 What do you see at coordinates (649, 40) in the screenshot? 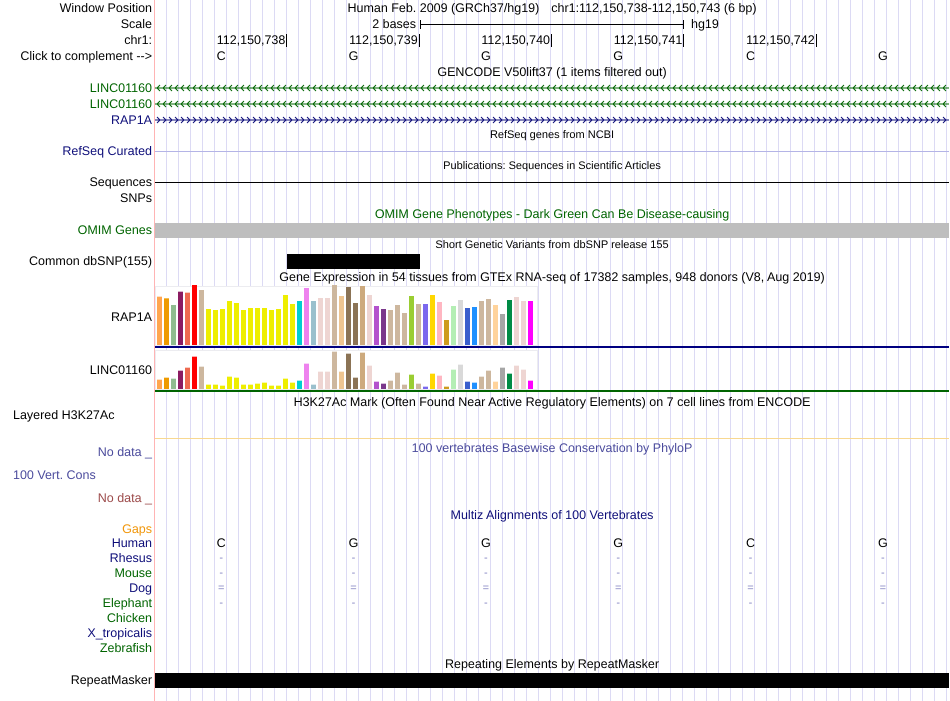
I see `position-label: 112,150,741` at bounding box center [649, 40].